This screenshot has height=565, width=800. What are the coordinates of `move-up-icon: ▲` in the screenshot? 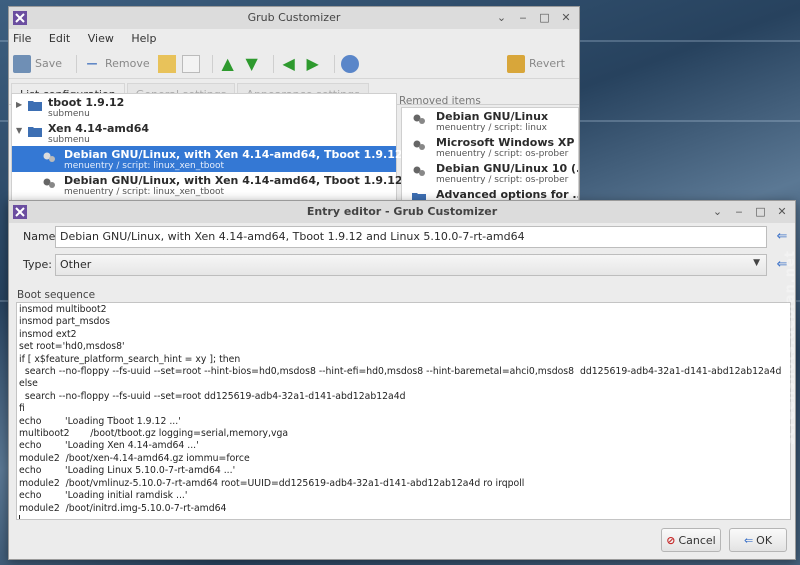 It's located at (228, 63).